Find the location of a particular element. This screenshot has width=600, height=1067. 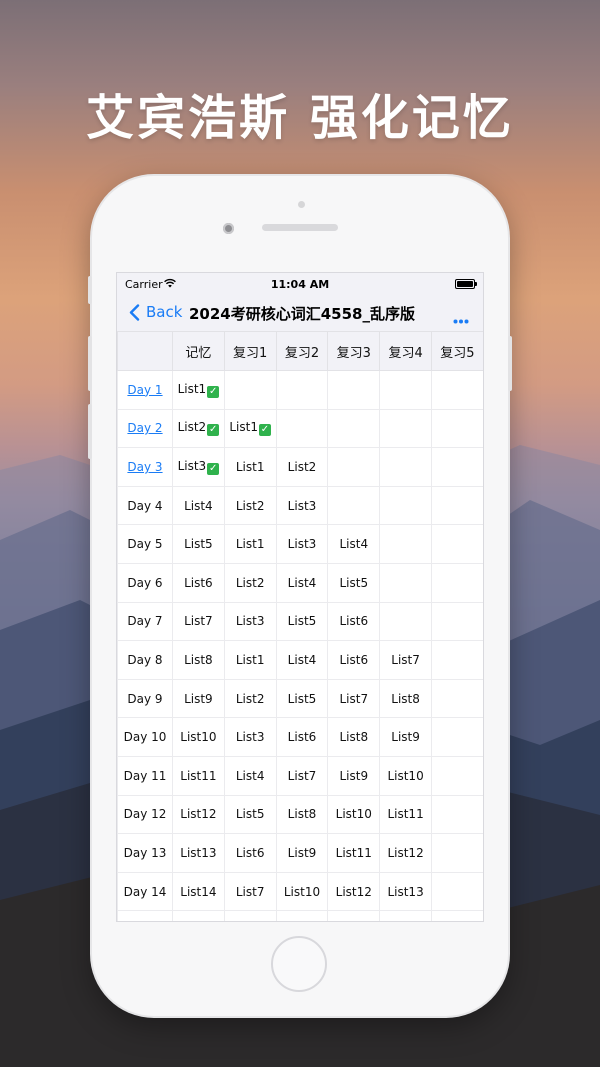

day-cell: Day 2 is located at coordinates (145, 428).